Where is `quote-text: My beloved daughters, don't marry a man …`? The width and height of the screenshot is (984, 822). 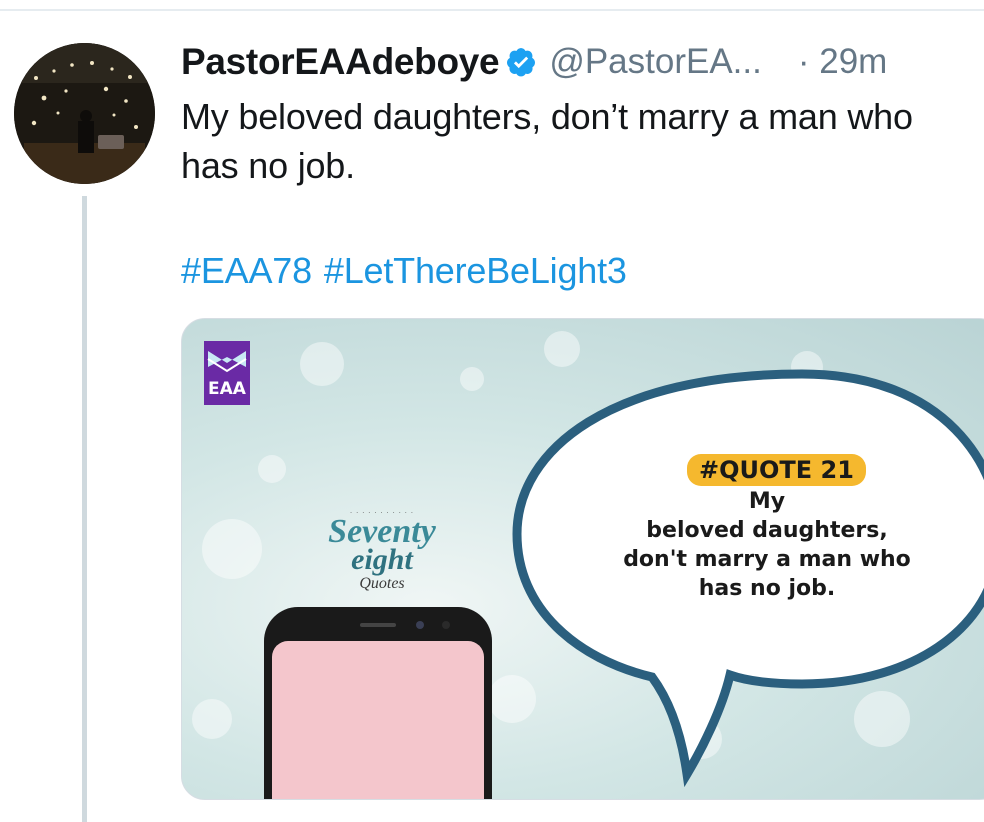
quote-text: My beloved daughters, don't marry a man … is located at coordinates (767, 545).